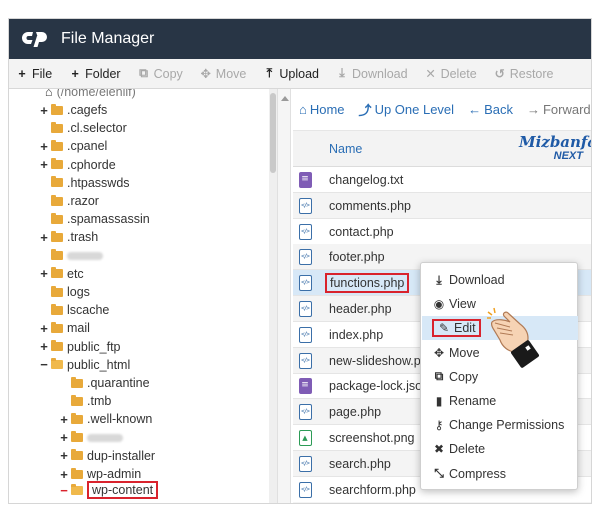 This screenshot has height=510, width=600. I want to click on tree-item: + .well-known, so click(105, 419).